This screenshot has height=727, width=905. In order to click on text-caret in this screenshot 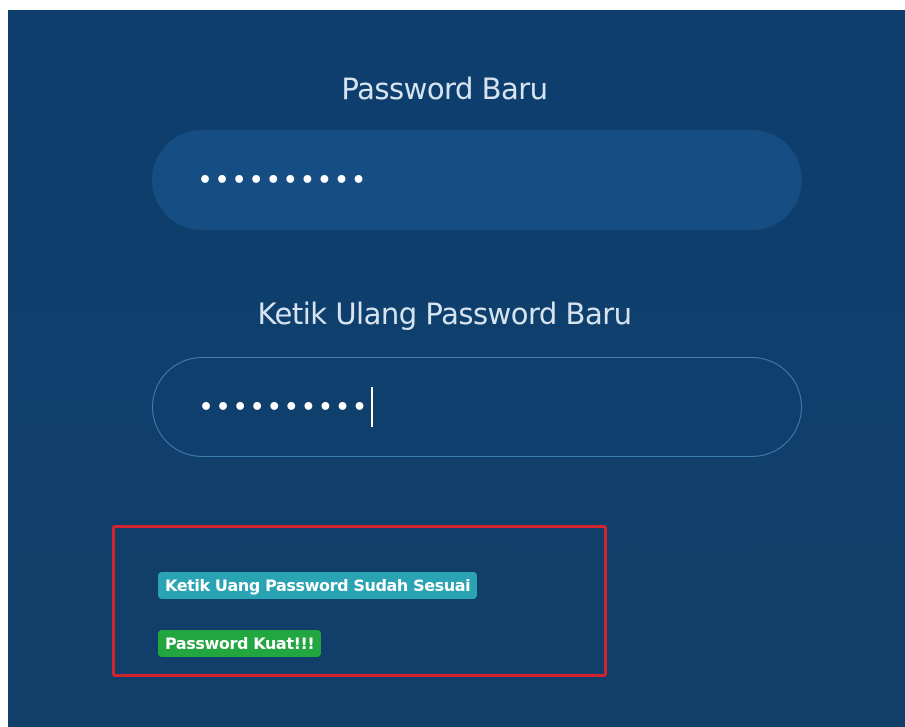, I will do `click(371, 407)`.